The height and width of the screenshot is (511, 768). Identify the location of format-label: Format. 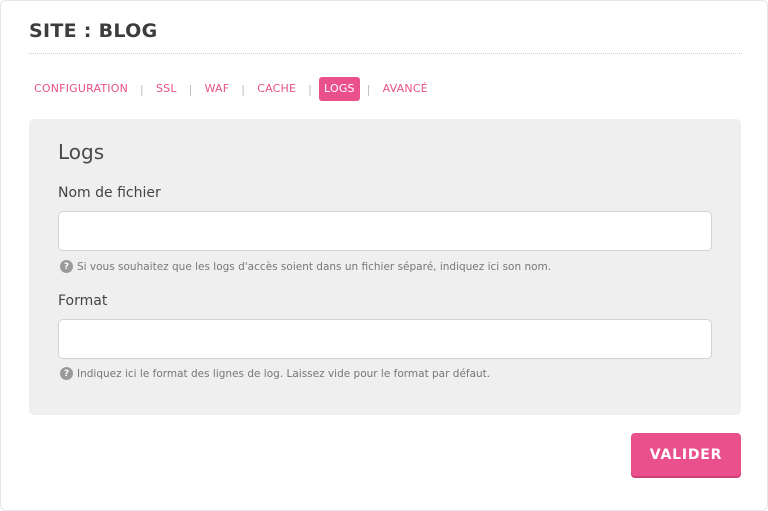
(83, 301).